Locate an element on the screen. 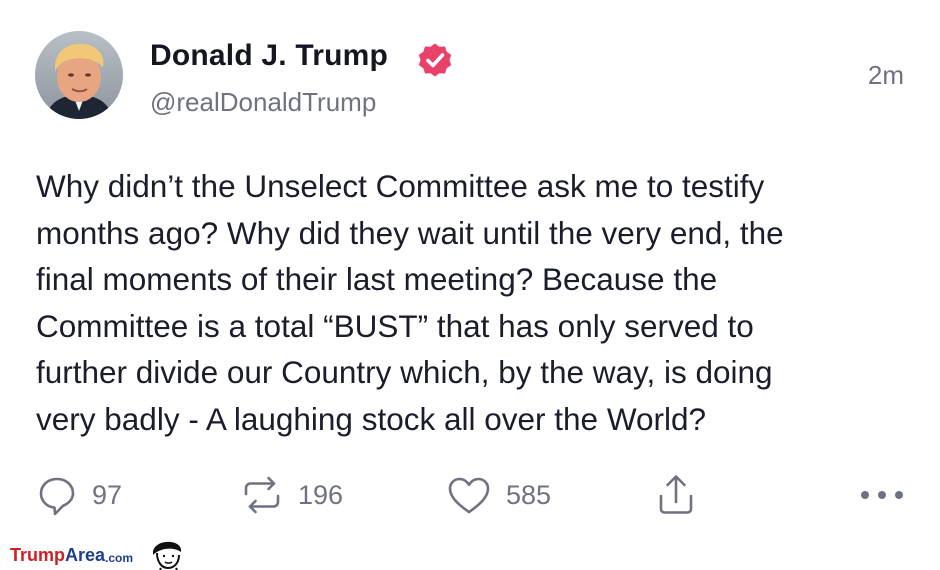 The height and width of the screenshot is (570, 940). action-bar: 97 196 585 is located at coordinates (470, 495).